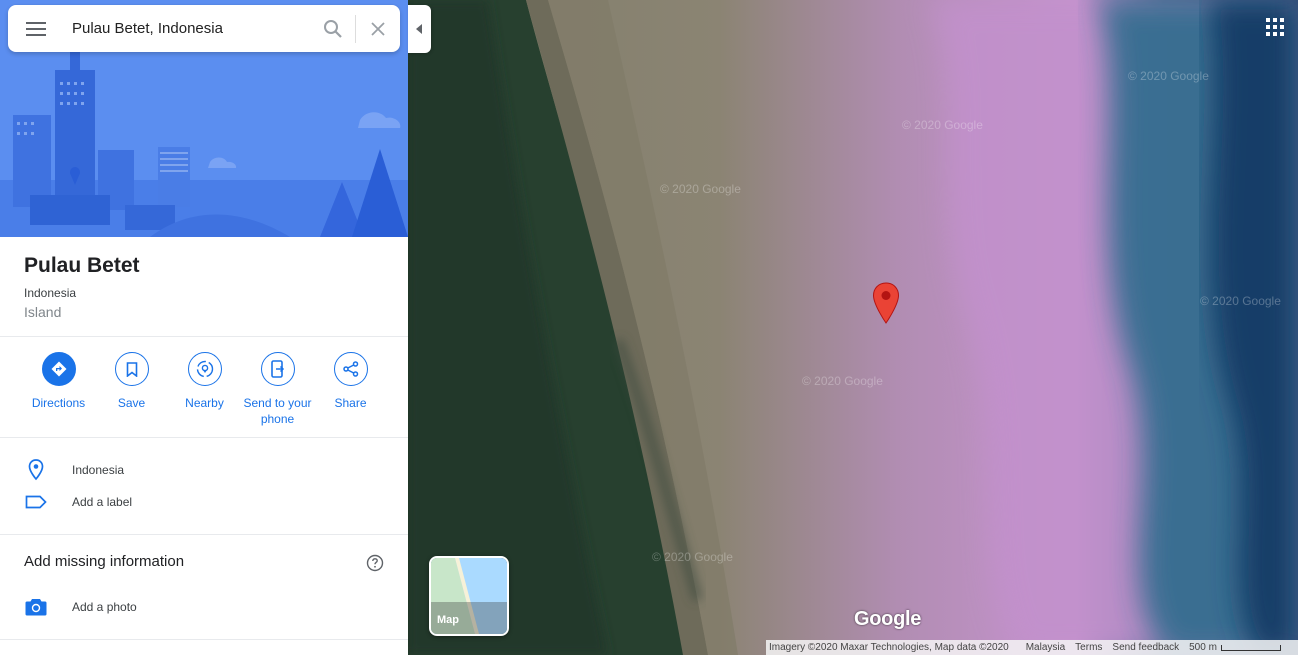 This screenshot has height=655, width=1298. I want to click on bookmark-icon, so click(131, 369).